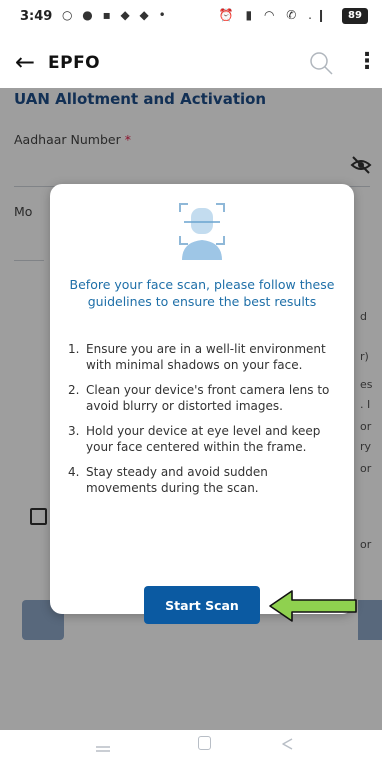 The image size is (382, 758). What do you see at coordinates (74, 349) in the screenshot?
I see `guideline-number: 1.` at bounding box center [74, 349].